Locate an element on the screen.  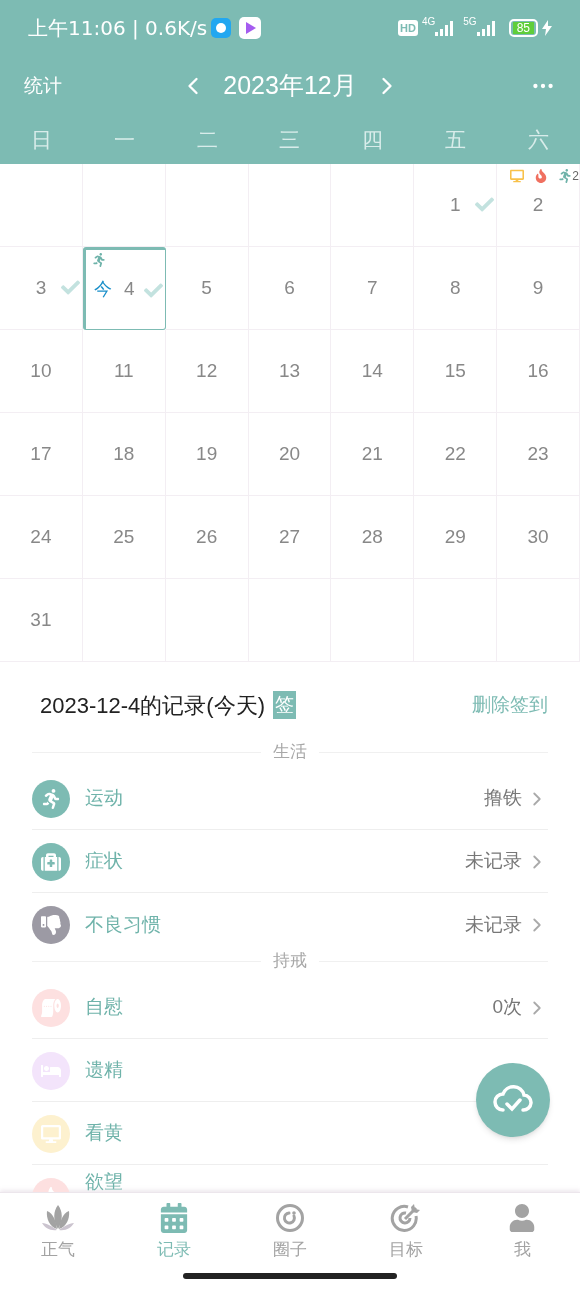
calendar-day: 22 is located at coordinates (456, 454).